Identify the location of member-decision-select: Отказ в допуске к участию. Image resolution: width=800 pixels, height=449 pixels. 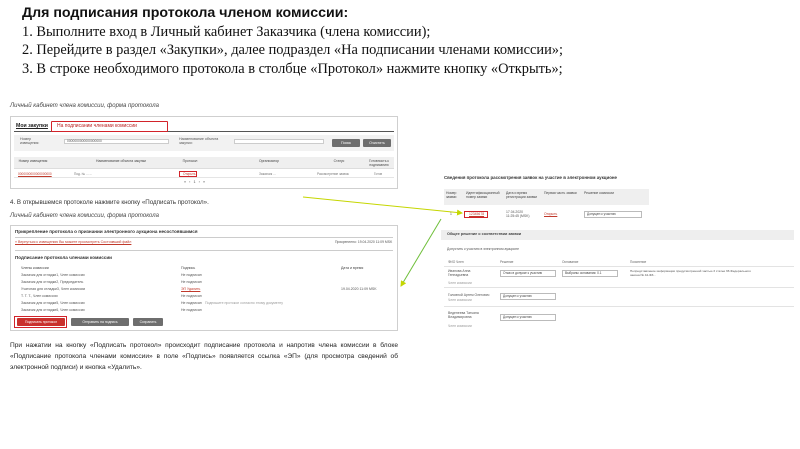
(528, 273).